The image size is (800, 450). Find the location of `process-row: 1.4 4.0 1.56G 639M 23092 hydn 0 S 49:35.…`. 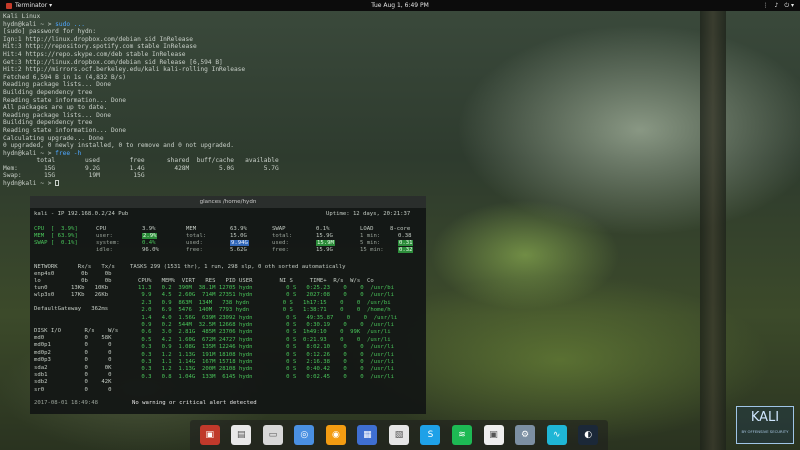

process-row: 1.4 4.0 1.56G 639M 23092 hydn 0 S 49:35.… is located at coordinates (268, 317).